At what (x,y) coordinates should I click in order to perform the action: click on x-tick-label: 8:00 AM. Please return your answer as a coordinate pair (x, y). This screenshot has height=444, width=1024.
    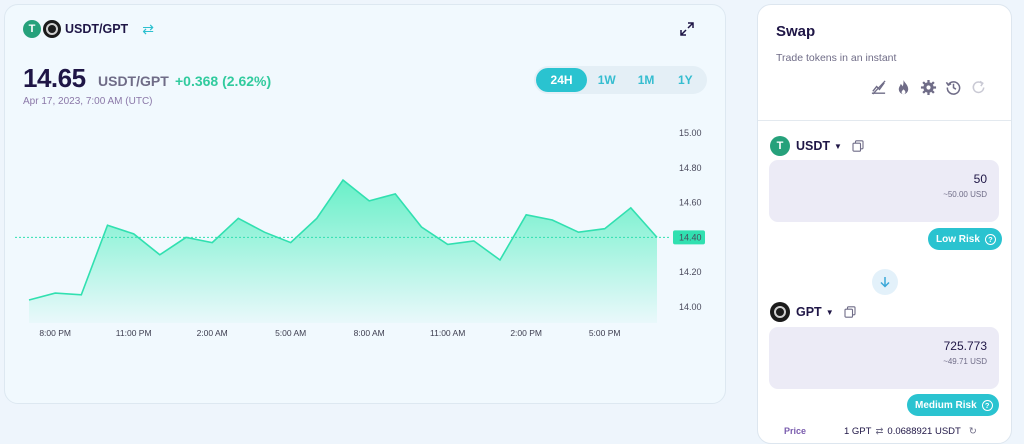
    Looking at the image, I should click on (369, 333).